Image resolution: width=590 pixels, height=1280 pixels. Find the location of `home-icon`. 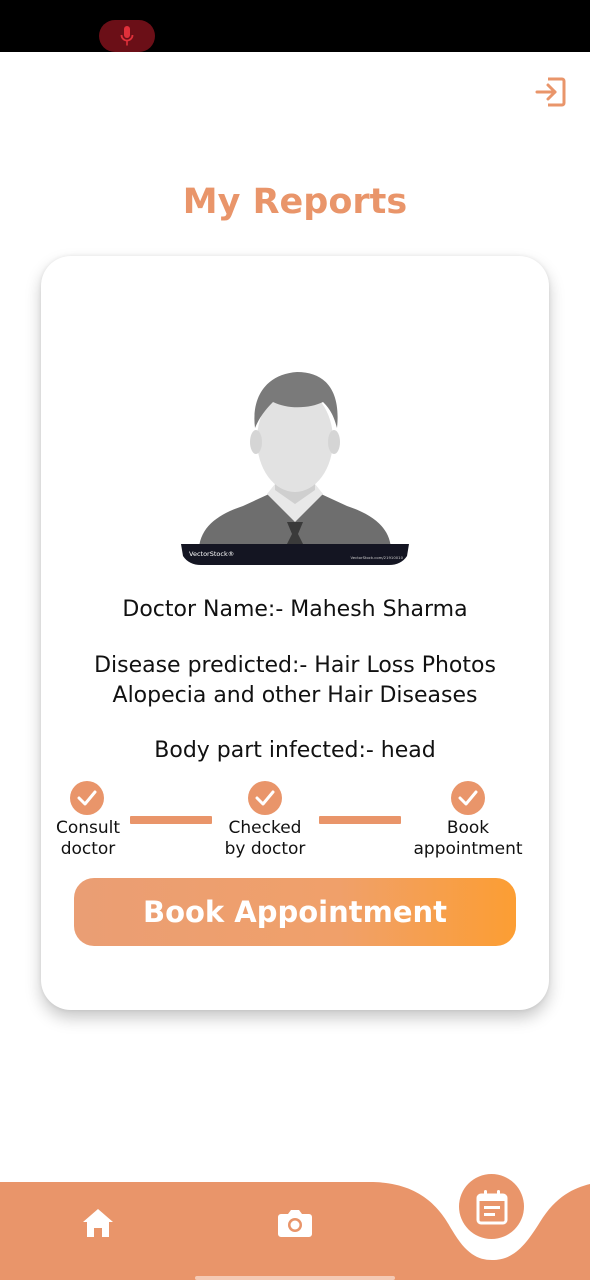

home-icon is located at coordinates (98, 1223).